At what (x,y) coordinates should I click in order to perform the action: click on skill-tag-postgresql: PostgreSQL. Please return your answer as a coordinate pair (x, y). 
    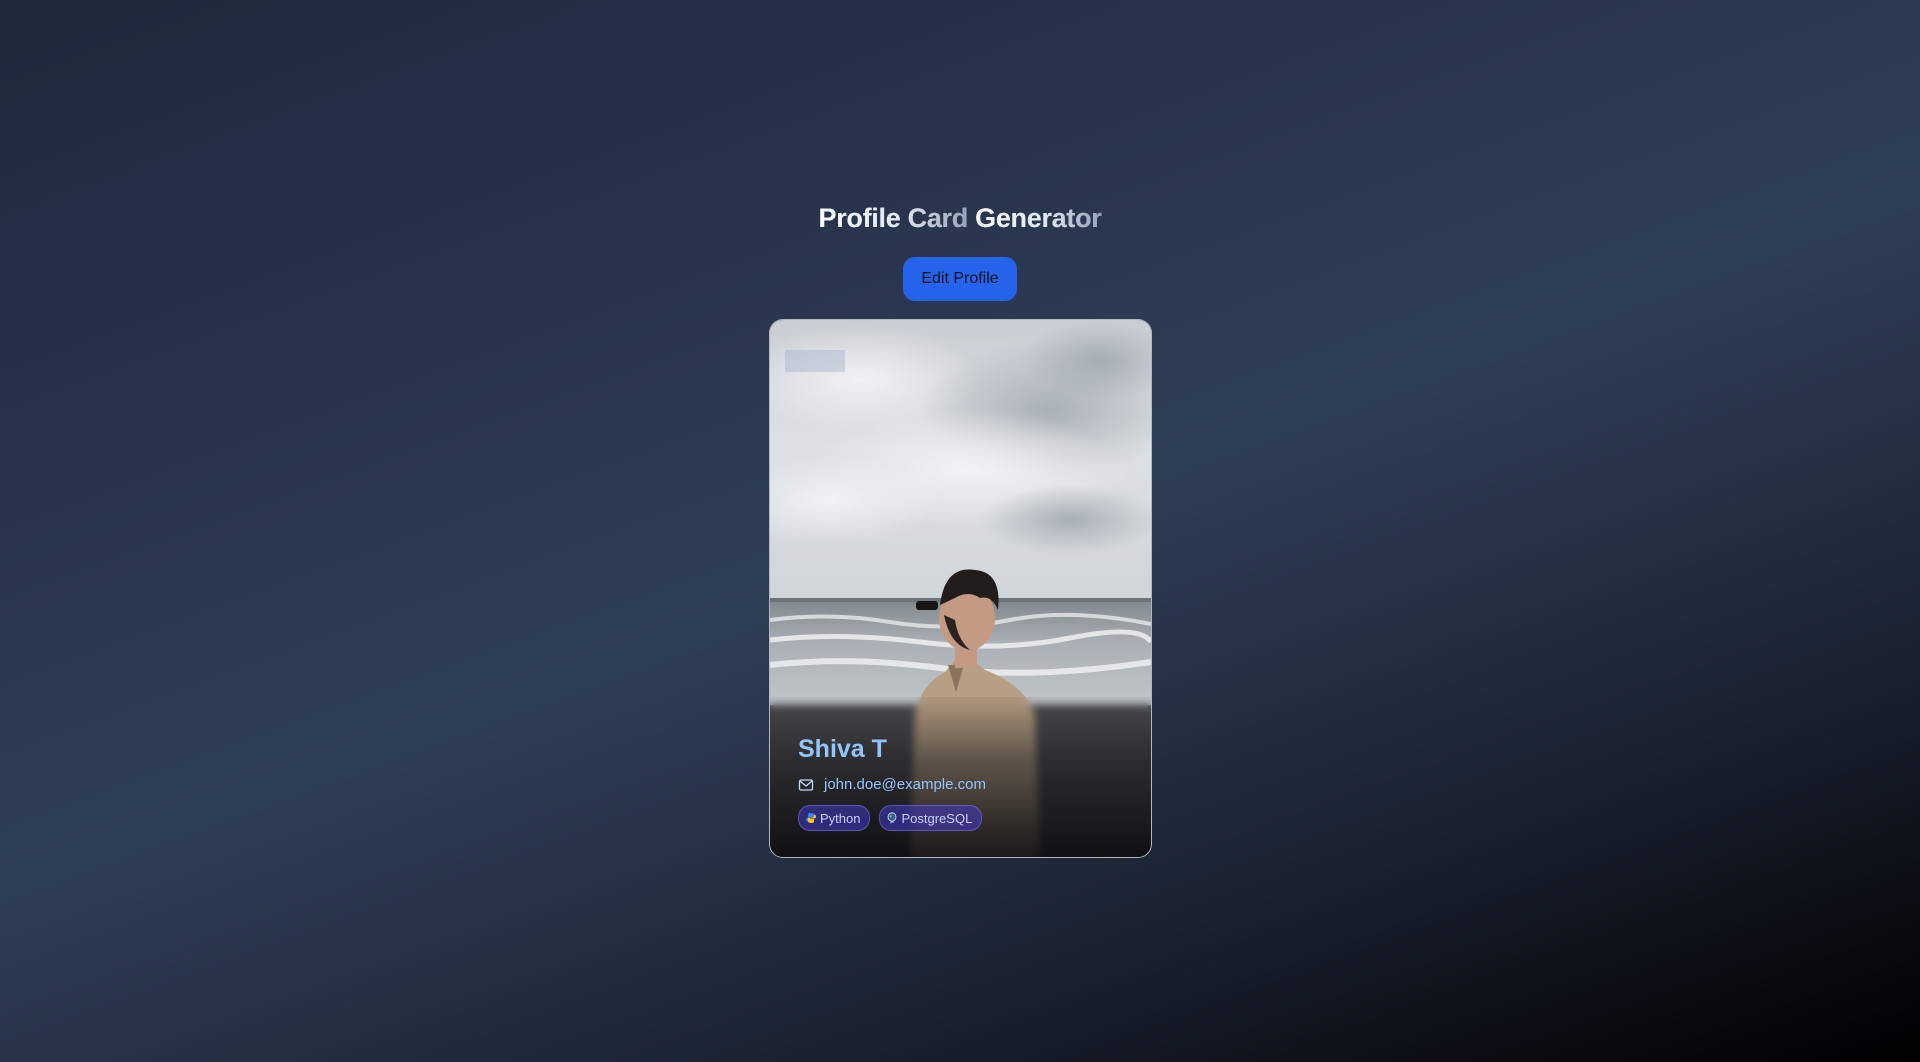
    Looking at the image, I should click on (931, 818).